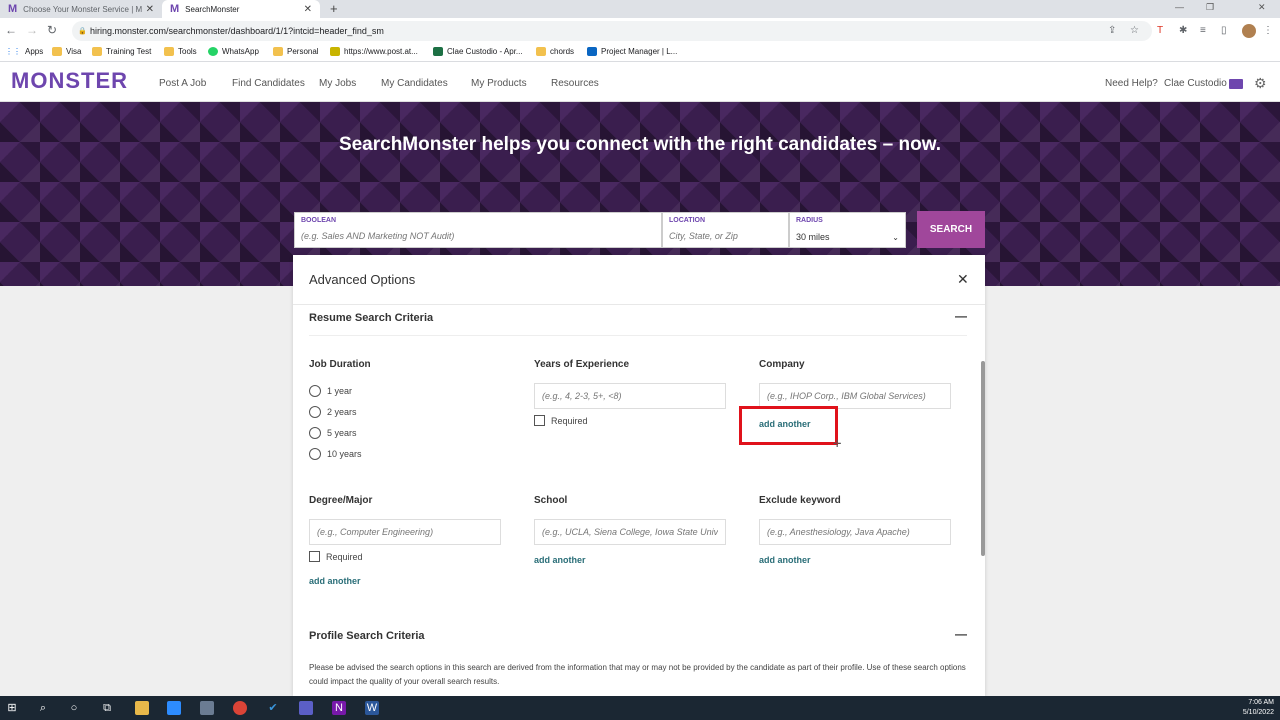  What do you see at coordinates (296, 51) in the screenshot?
I see `bookmark-personal: Personal` at bounding box center [296, 51].